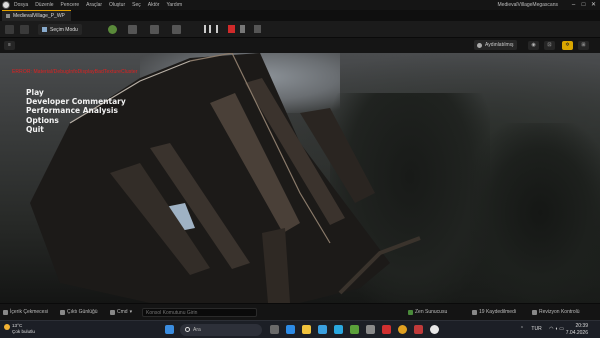  What do you see at coordinates (300, 29) in the screenshot?
I see `main-toolbar: Seçim Modu` at bounding box center [300, 29].